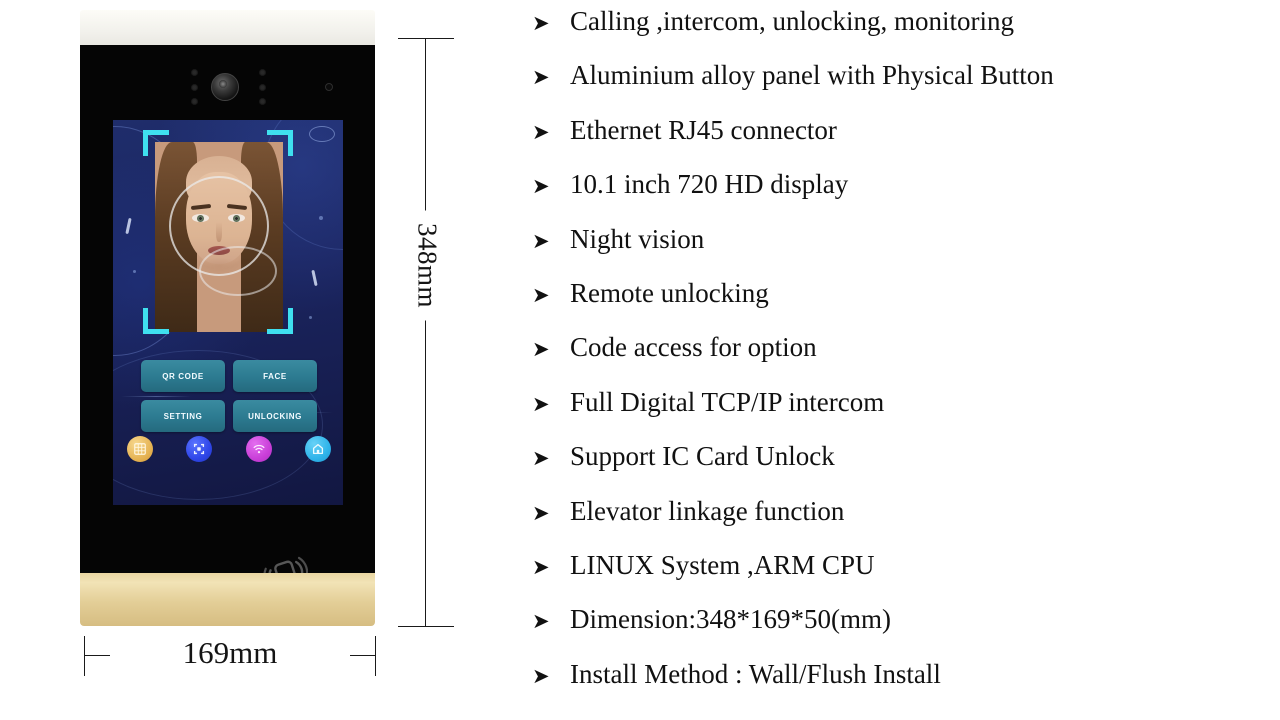  I want to click on qr-scan-icon, so click(199, 449).